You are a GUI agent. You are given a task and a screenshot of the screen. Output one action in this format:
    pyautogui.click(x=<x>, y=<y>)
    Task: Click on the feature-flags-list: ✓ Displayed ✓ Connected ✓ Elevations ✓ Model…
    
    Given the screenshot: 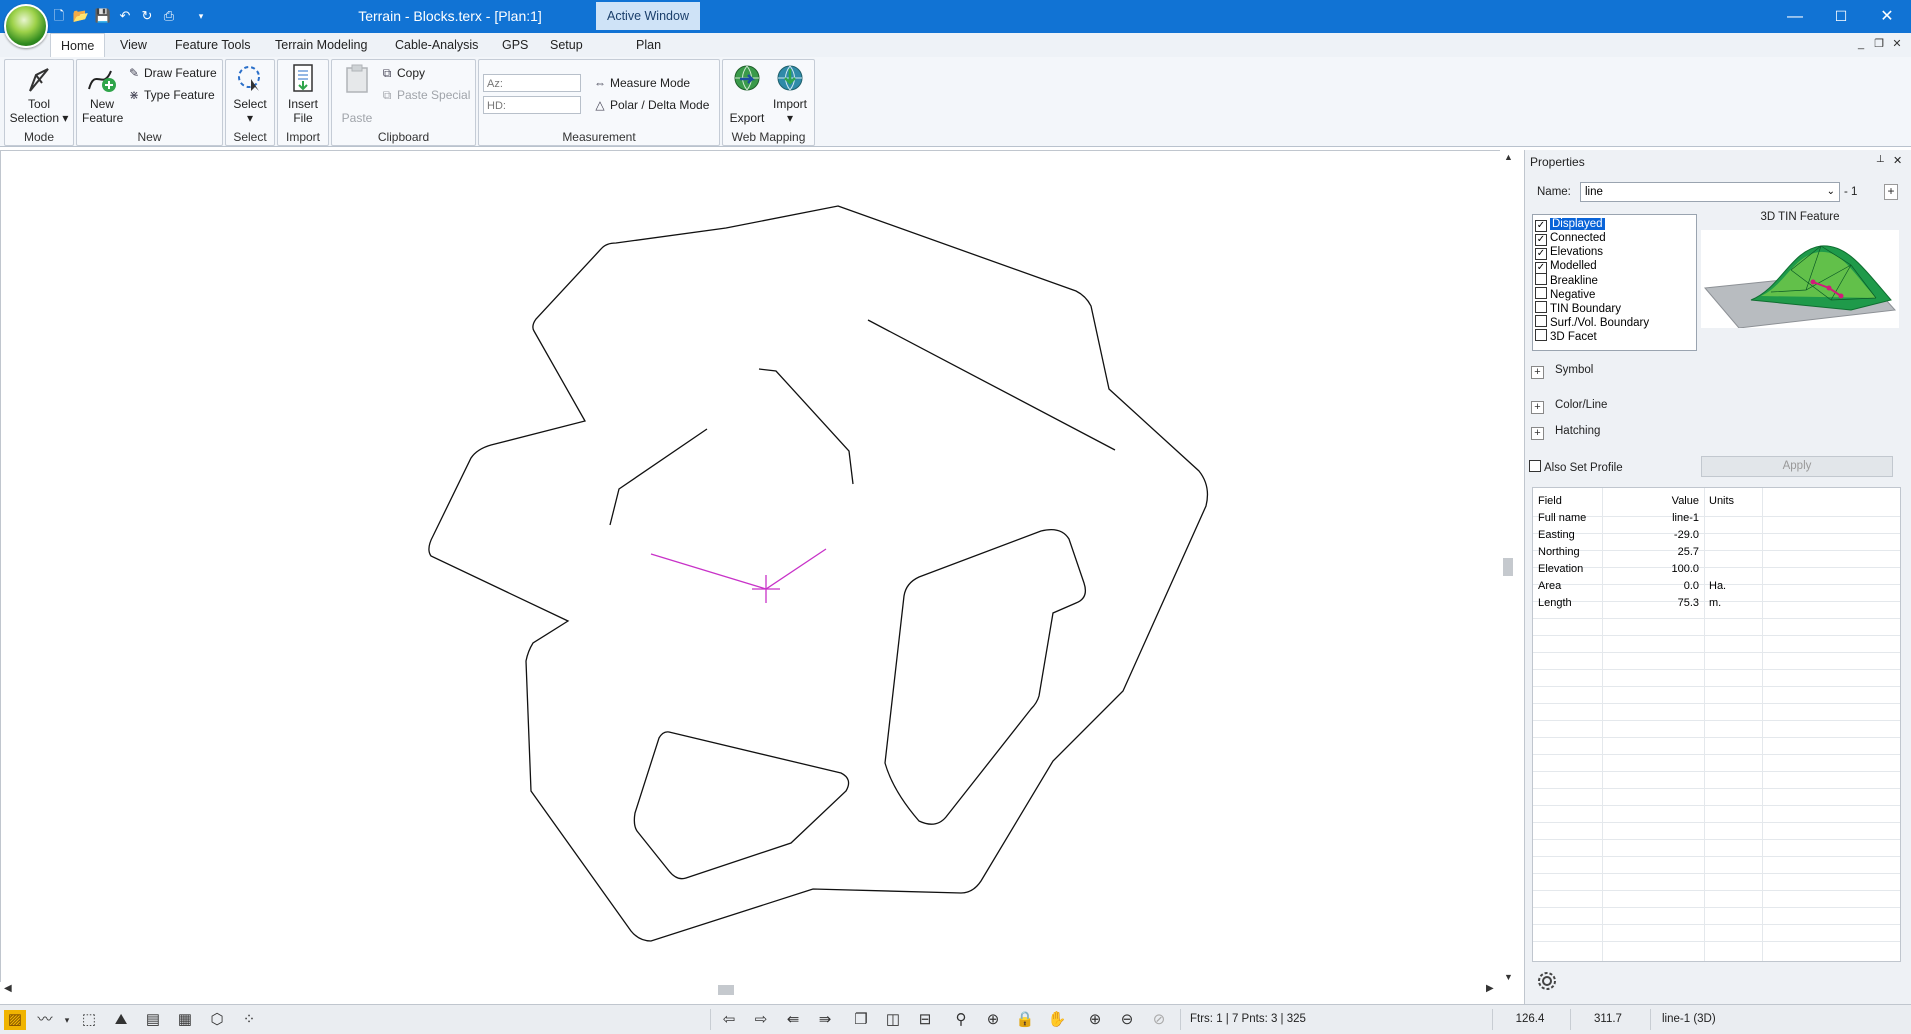 What is the action you would take?
    pyautogui.click(x=1614, y=282)
    